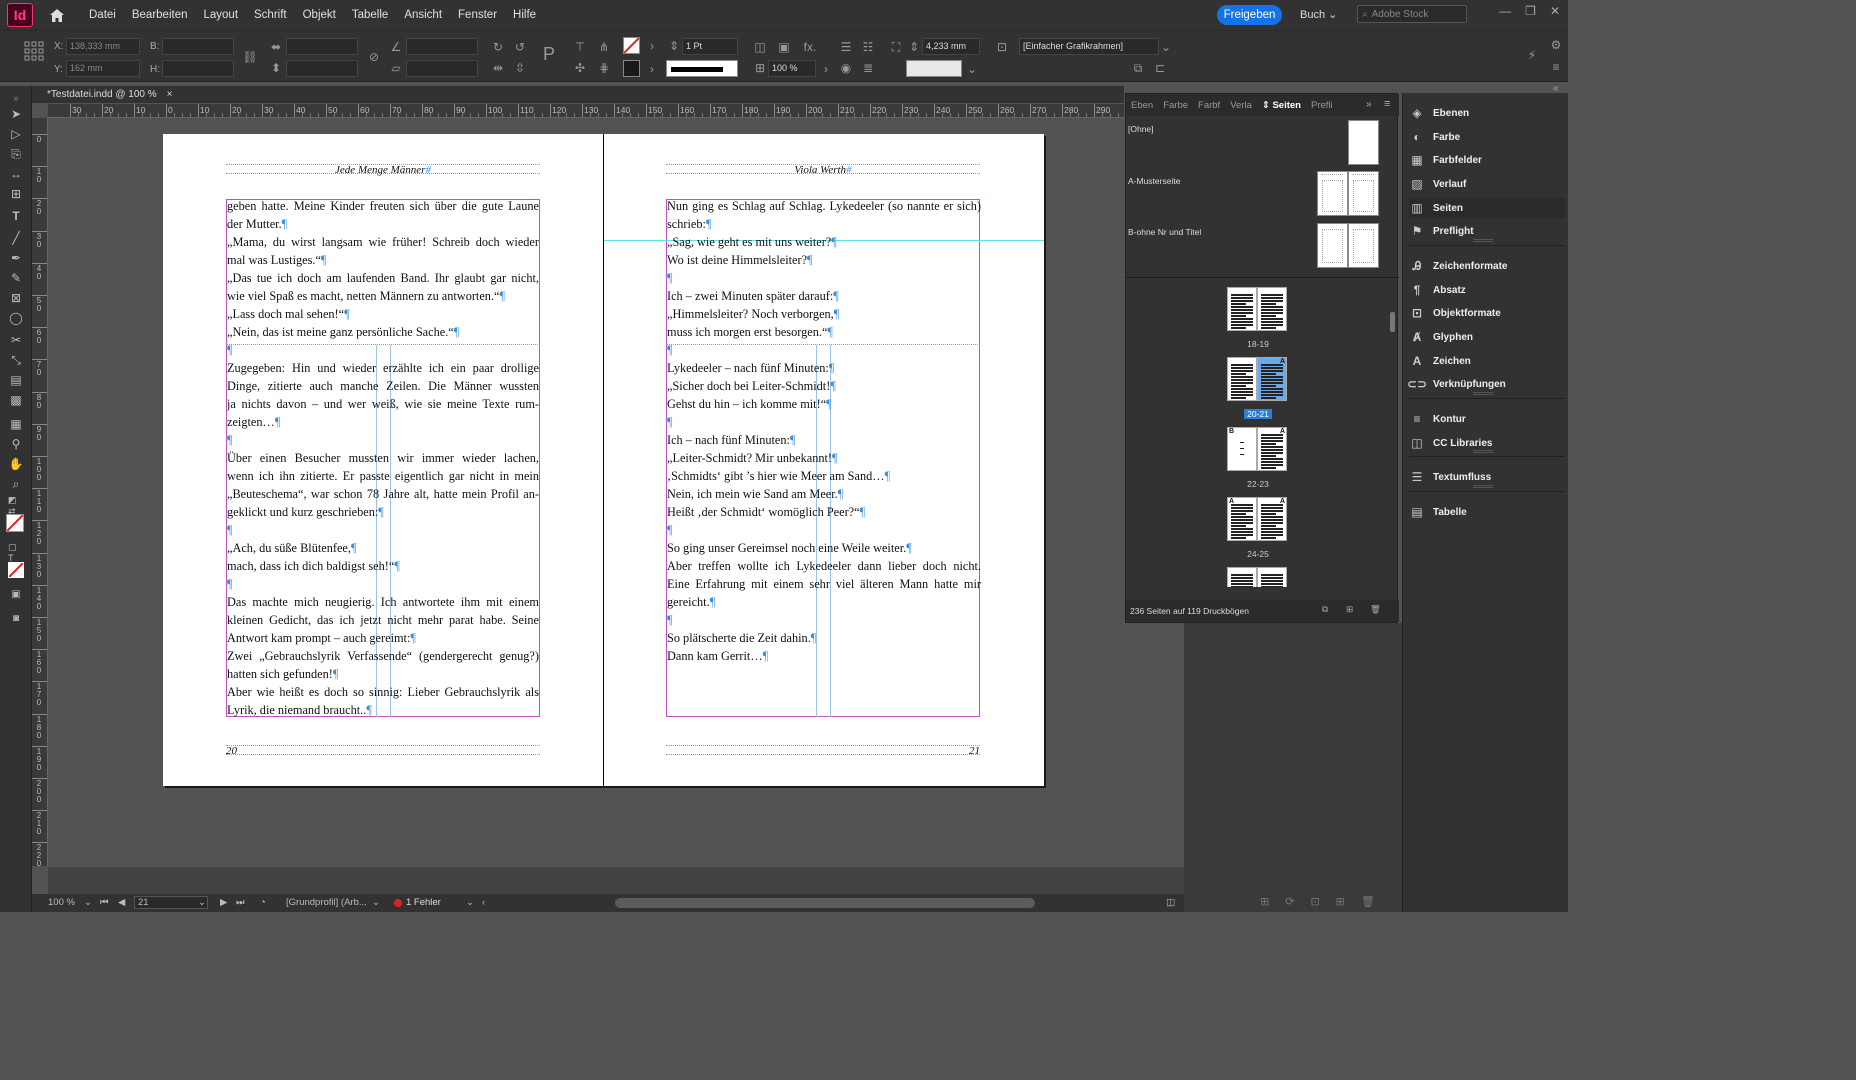  What do you see at coordinates (1487, 512) in the screenshot?
I see `dock-tabelle: ▤ Tabelle` at bounding box center [1487, 512].